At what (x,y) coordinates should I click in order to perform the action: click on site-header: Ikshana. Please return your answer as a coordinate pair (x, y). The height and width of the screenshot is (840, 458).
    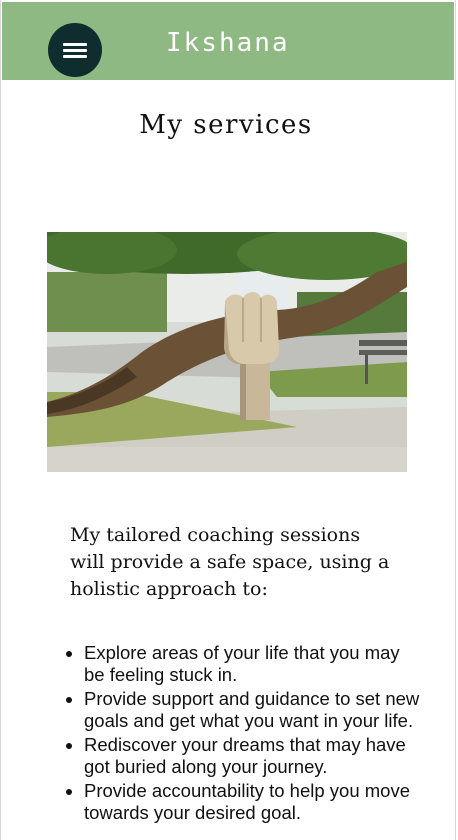
    Looking at the image, I should click on (228, 41).